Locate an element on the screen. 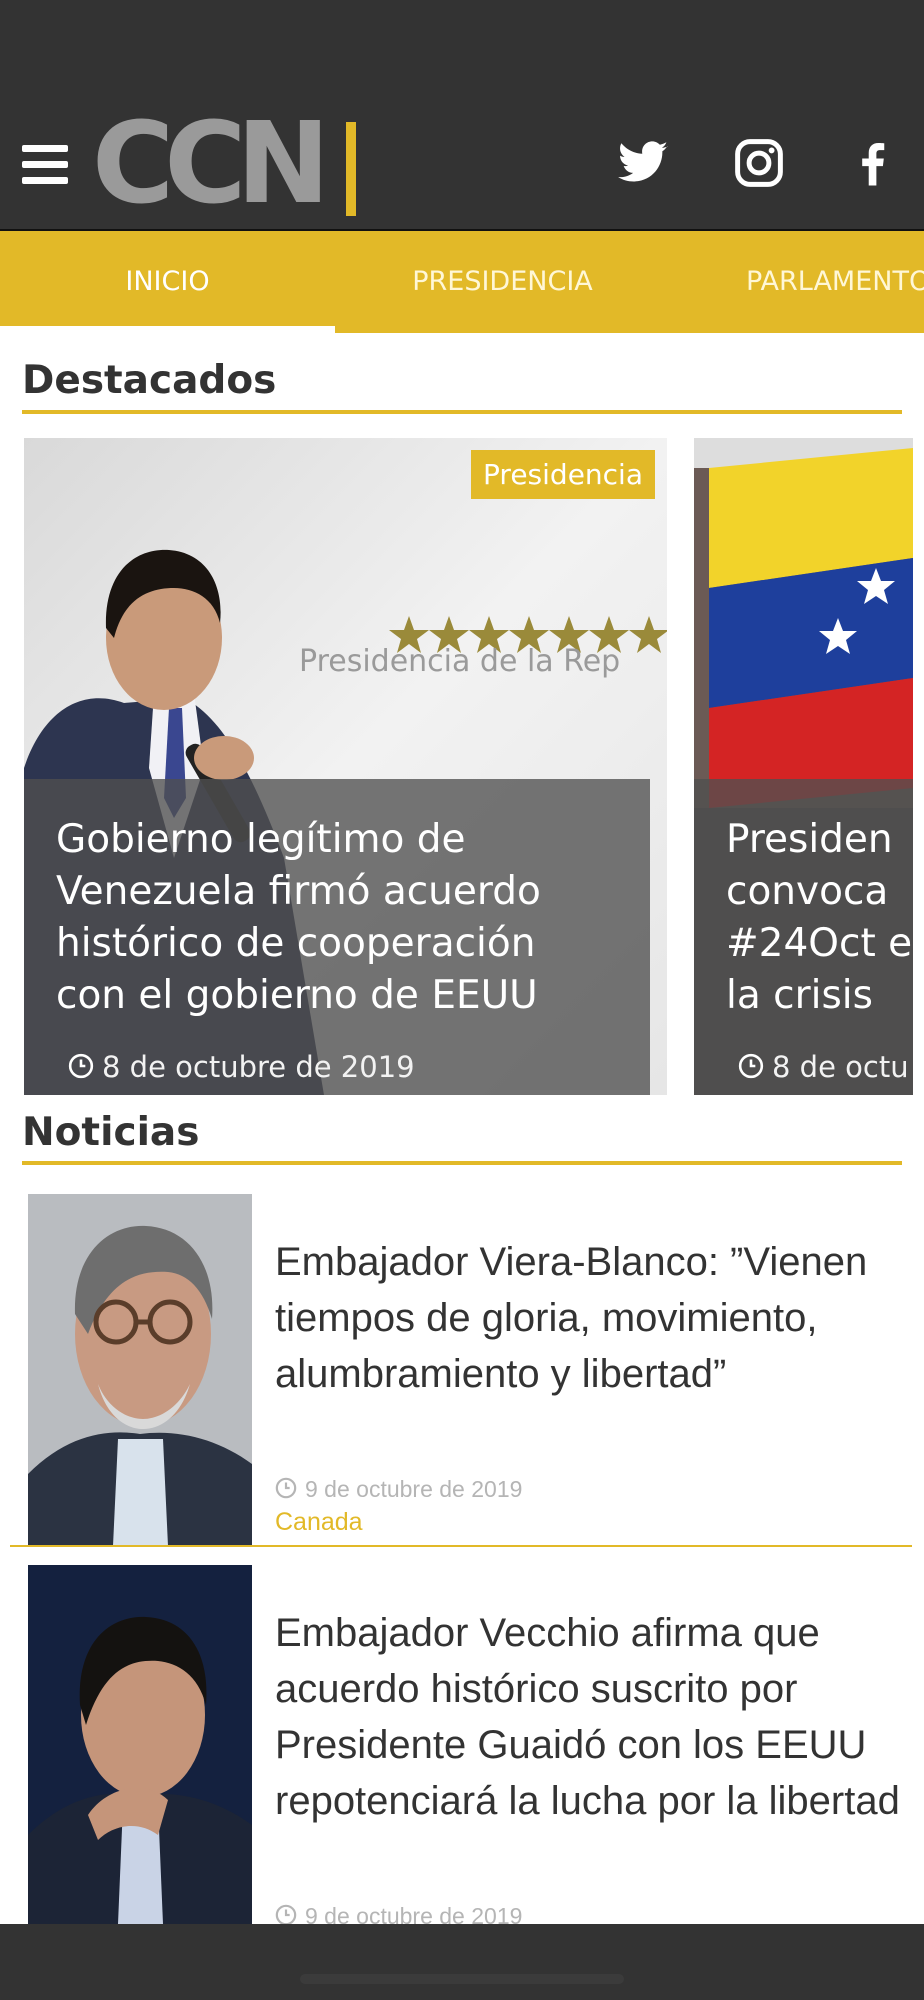 Image resolution: width=924 pixels, height=2000 pixels. ccn-logo: CCN is located at coordinates (237, 164).